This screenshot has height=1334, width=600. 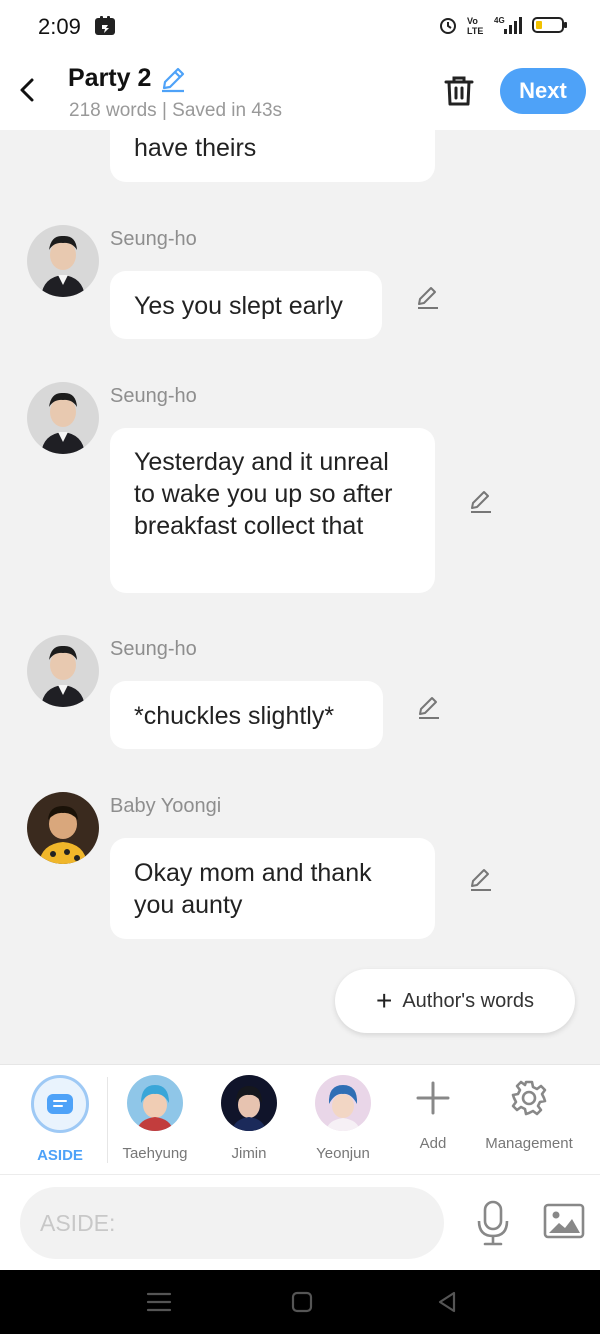 I want to click on management-button: Management, so click(x=529, y=1113).